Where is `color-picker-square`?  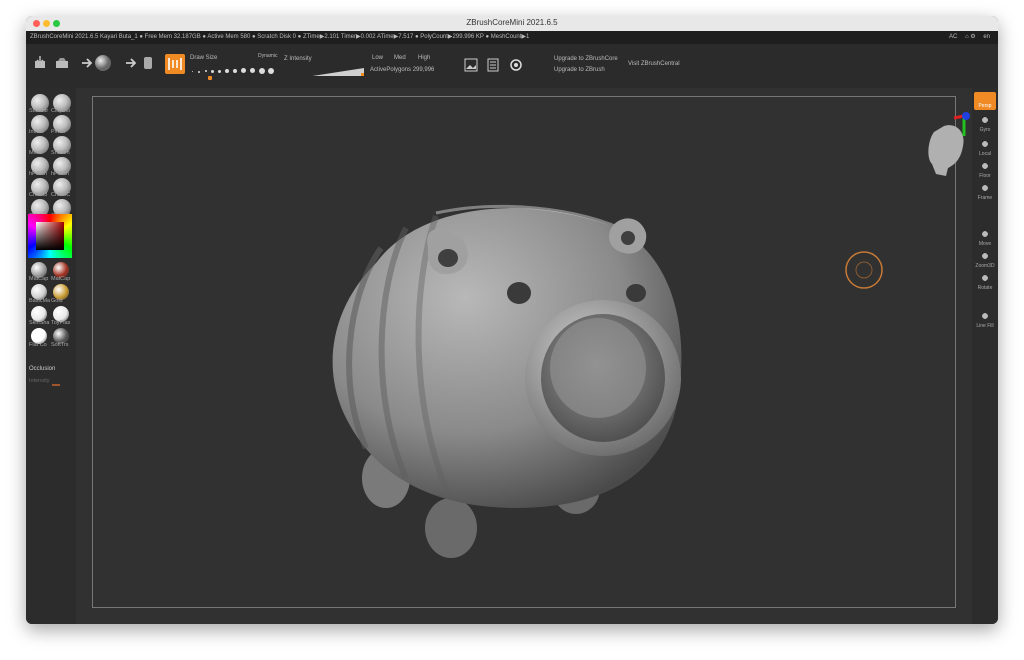 color-picker-square is located at coordinates (50, 236).